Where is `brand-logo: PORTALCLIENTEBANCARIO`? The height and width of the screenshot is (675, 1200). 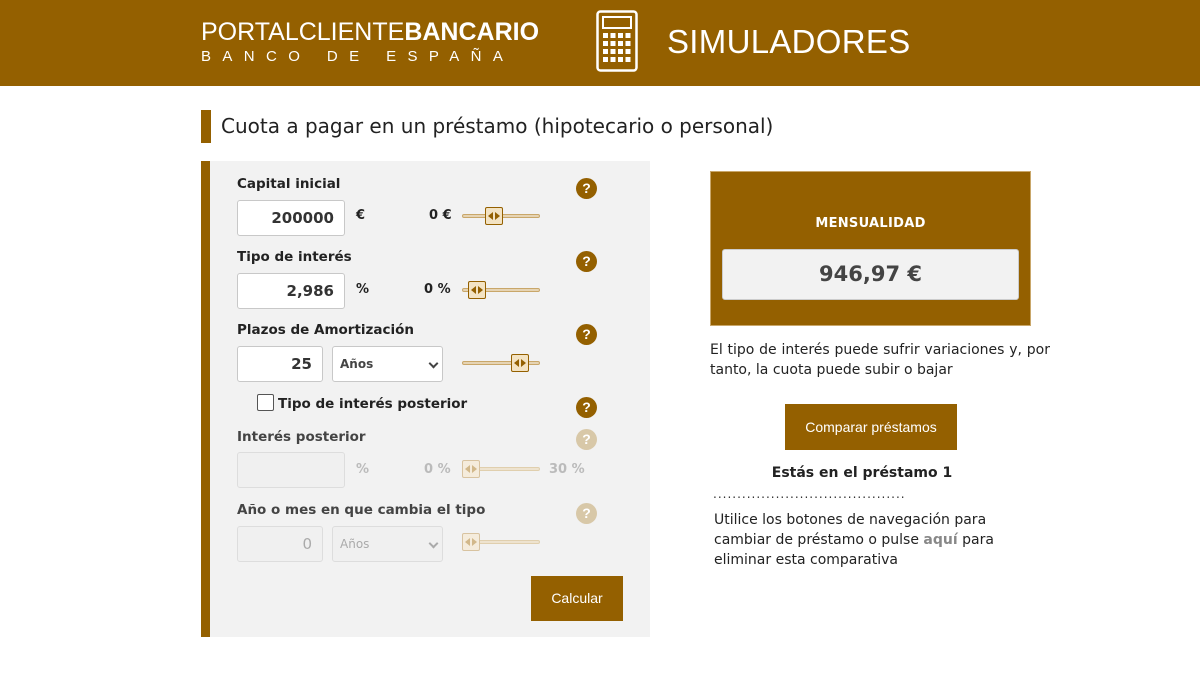
brand-logo: PORTALCLIENTEBANCARIO is located at coordinates (370, 32).